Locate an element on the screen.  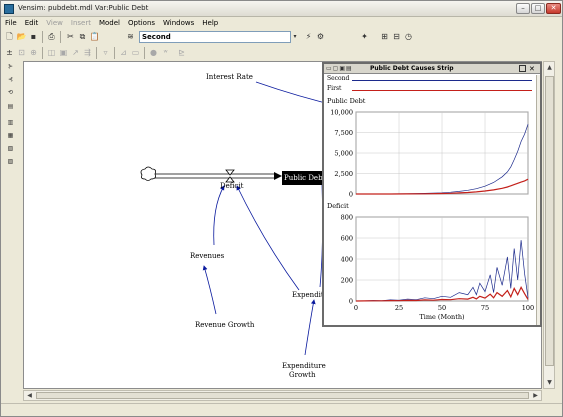
x-tick-label: 75 is located at coordinates (485, 308).